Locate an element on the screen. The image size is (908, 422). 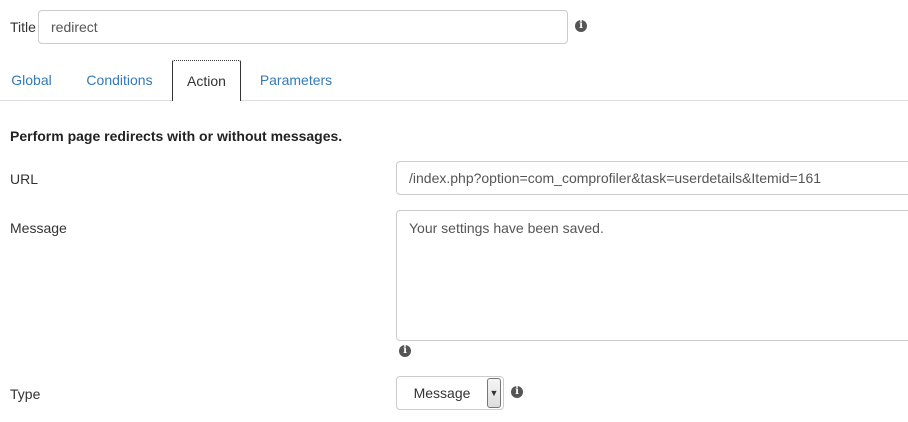
message-label: Message is located at coordinates (38, 228).